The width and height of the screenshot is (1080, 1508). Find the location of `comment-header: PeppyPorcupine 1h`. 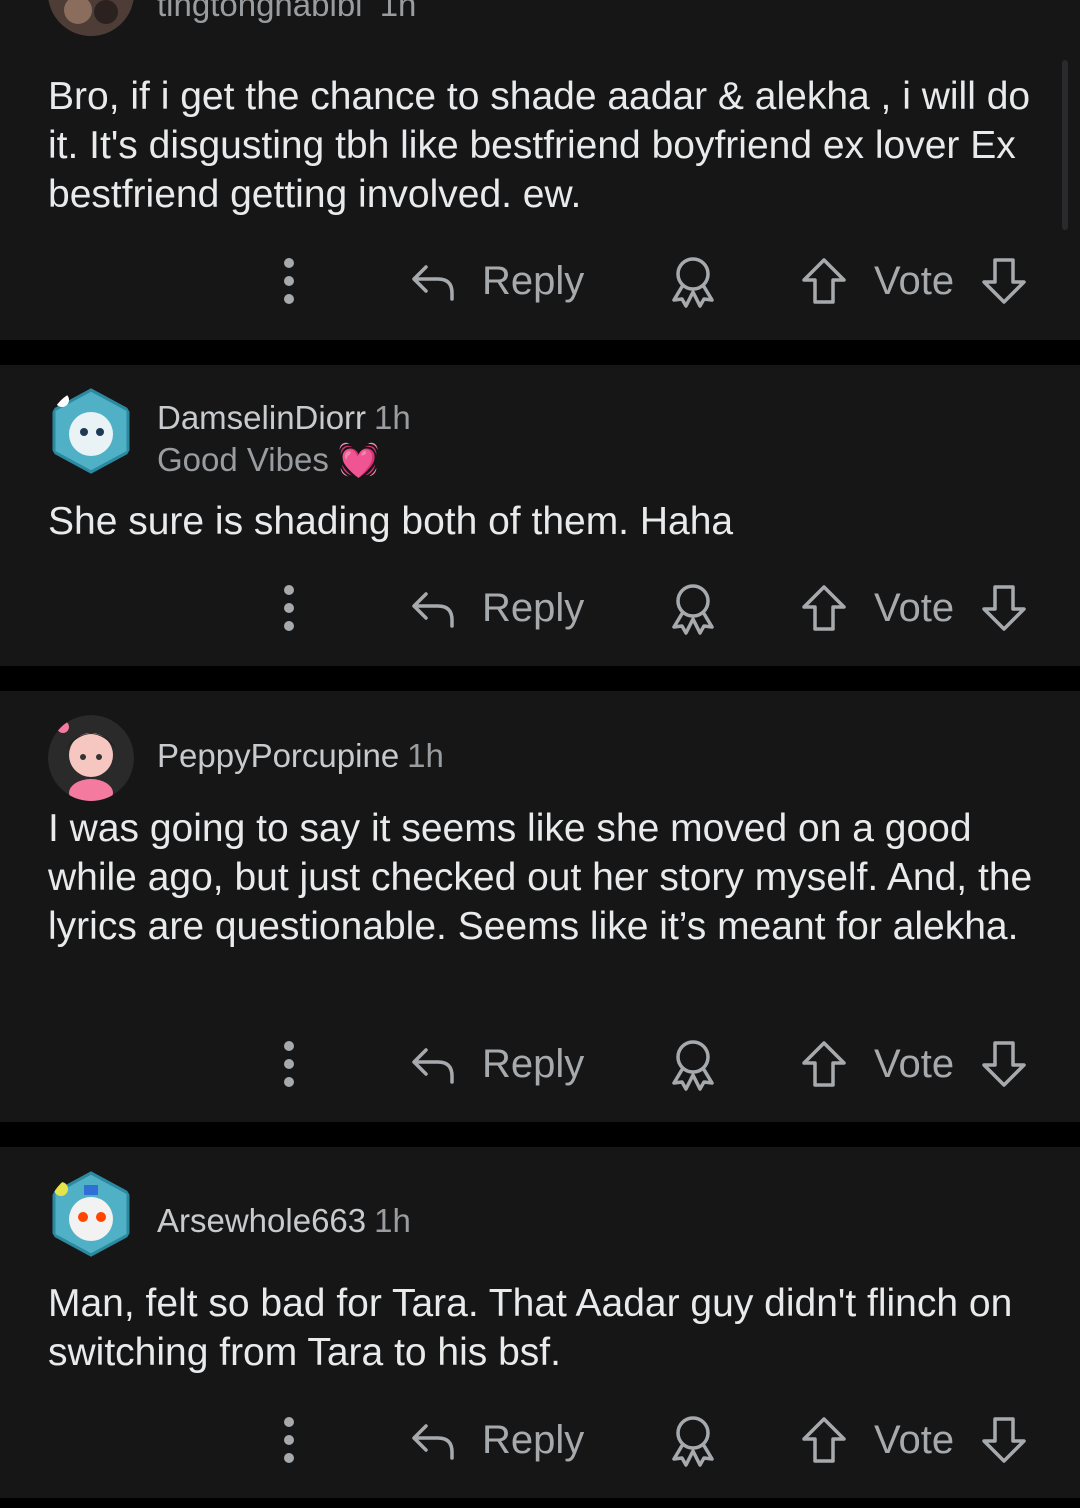

comment-header: PeppyPorcupine 1h is located at coordinates (300, 756).